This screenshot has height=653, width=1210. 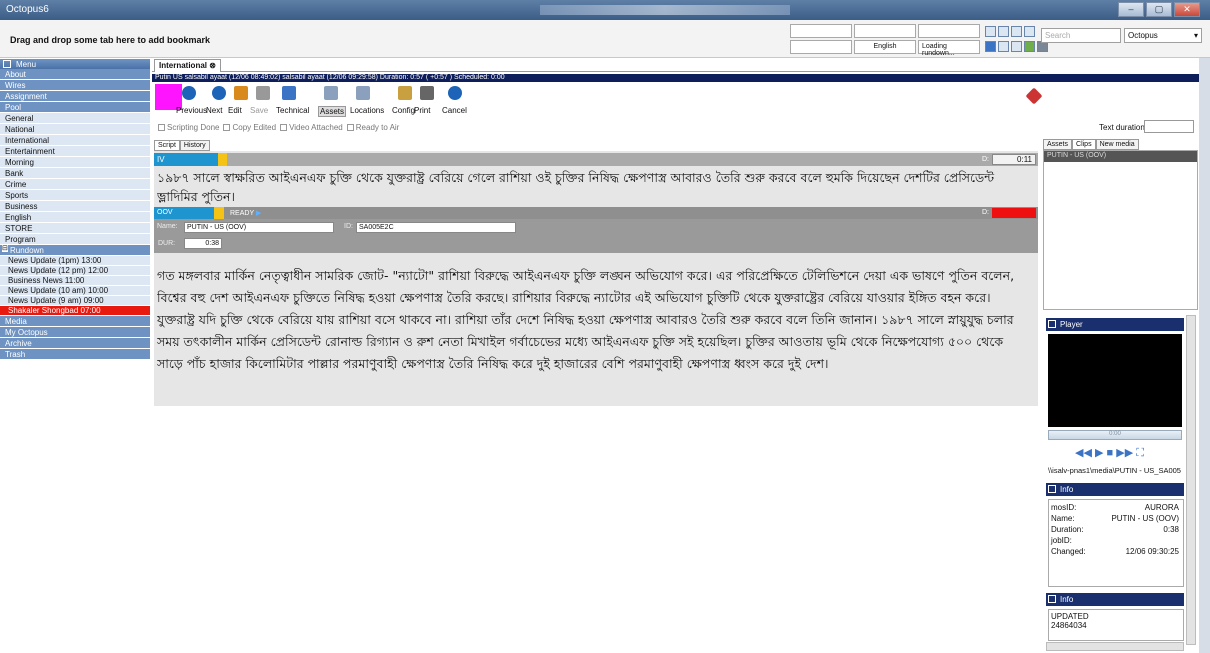 I want to click on clip-item: PUTIN - US (OOV), so click(x=1120, y=156).